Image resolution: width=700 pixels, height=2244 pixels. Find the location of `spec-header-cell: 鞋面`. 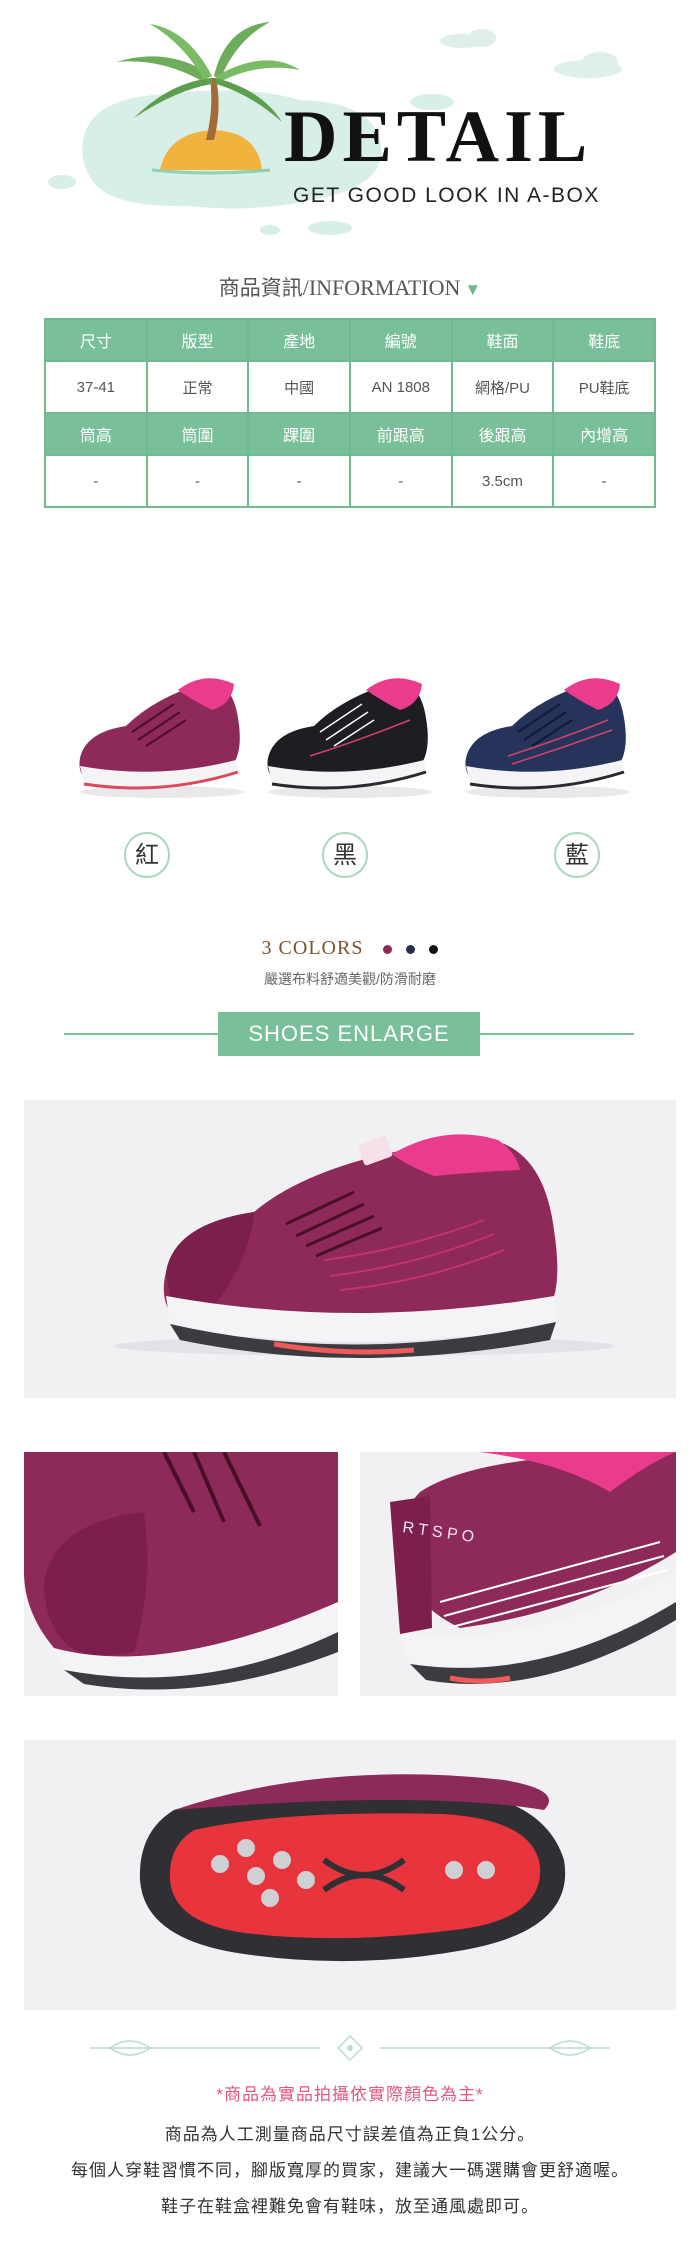

spec-header-cell: 鞋面 is located at coordinates (502, 340).